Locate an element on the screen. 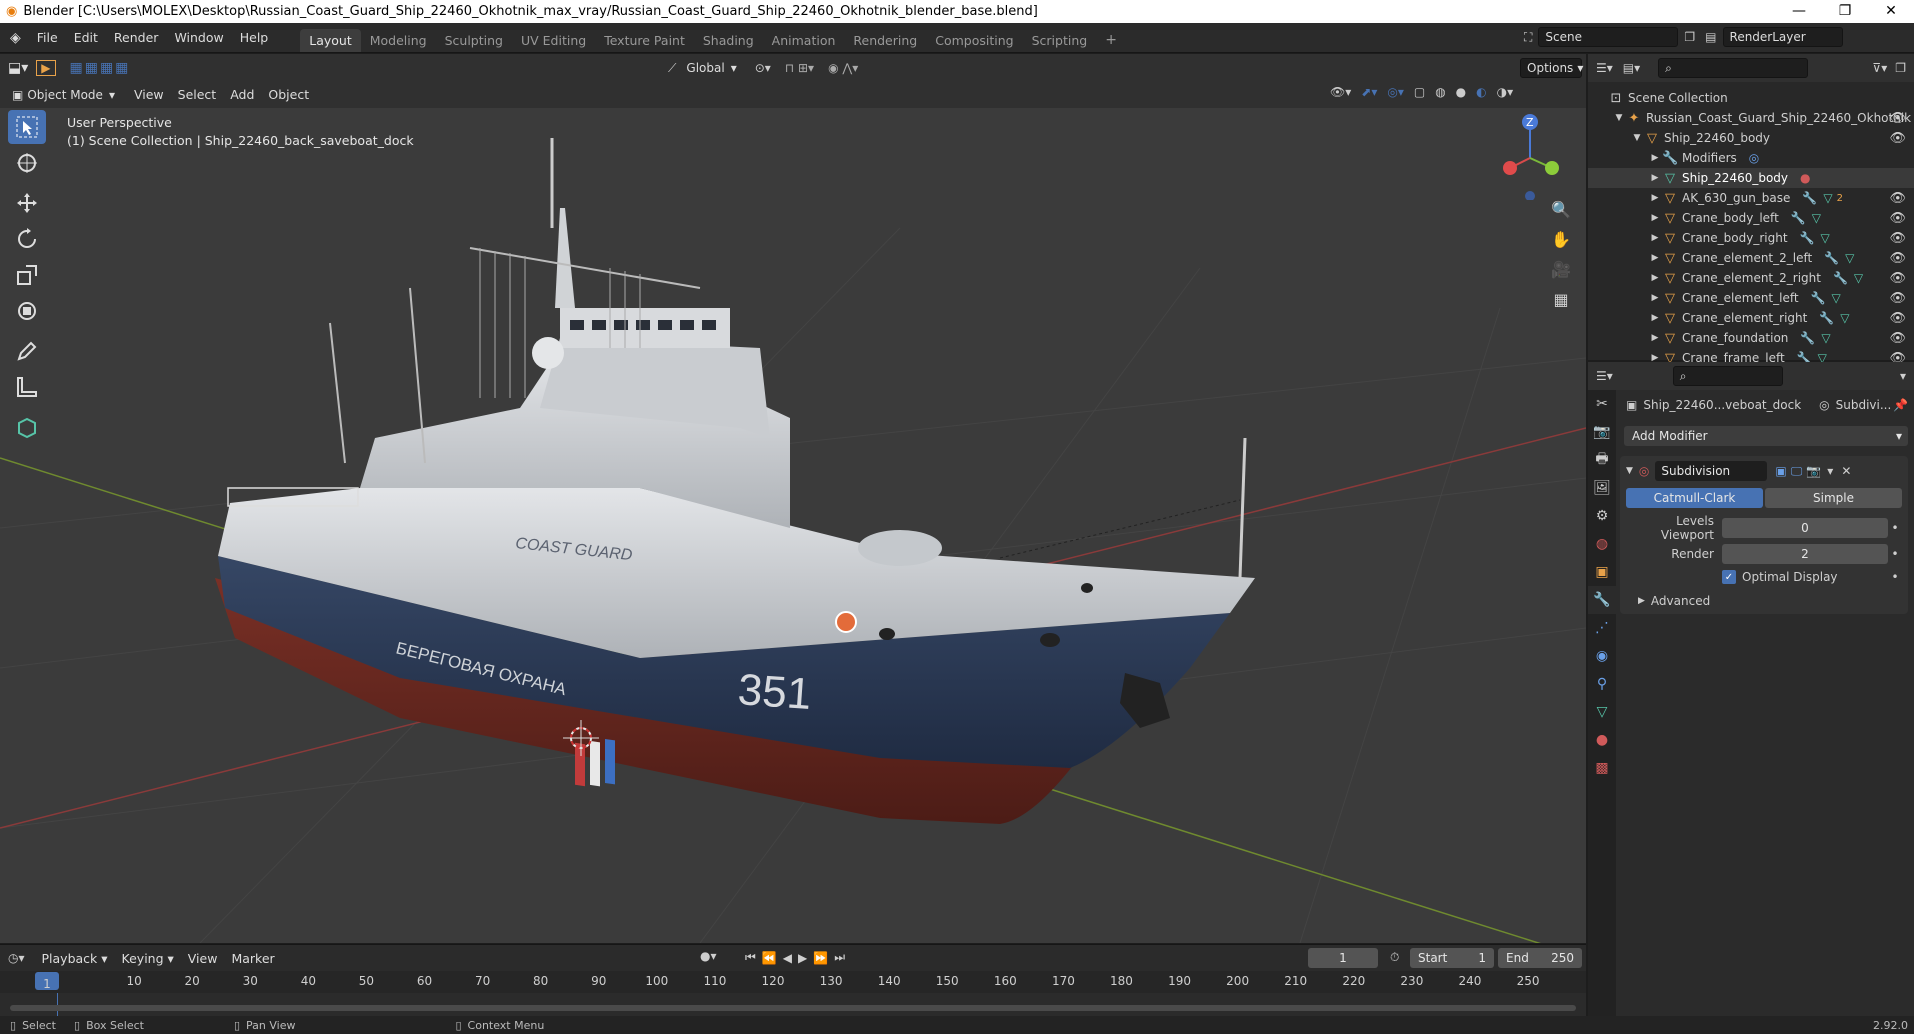 The image size is (1914, 1034). editor-type-icon: ◷▾ is located at coordinates (16, 958).